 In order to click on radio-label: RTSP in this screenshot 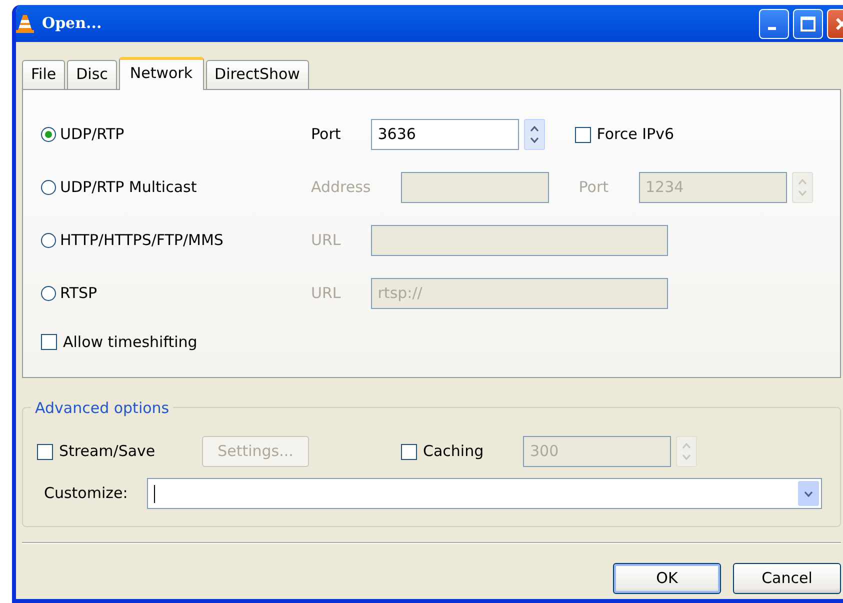, I will do `click(79, 293)`.